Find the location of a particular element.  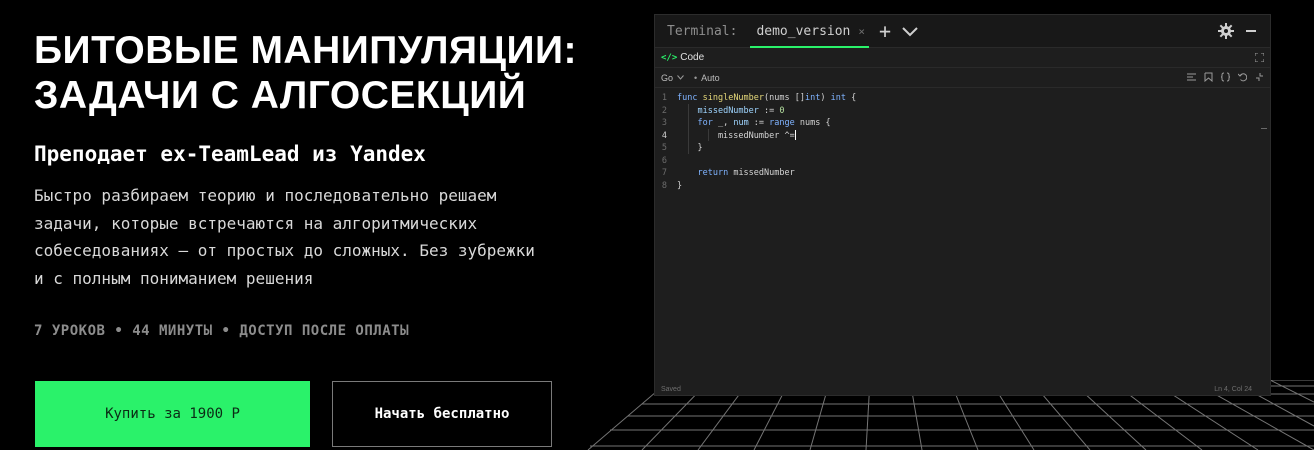

undo-icon is located at coordinates (1242, 77).